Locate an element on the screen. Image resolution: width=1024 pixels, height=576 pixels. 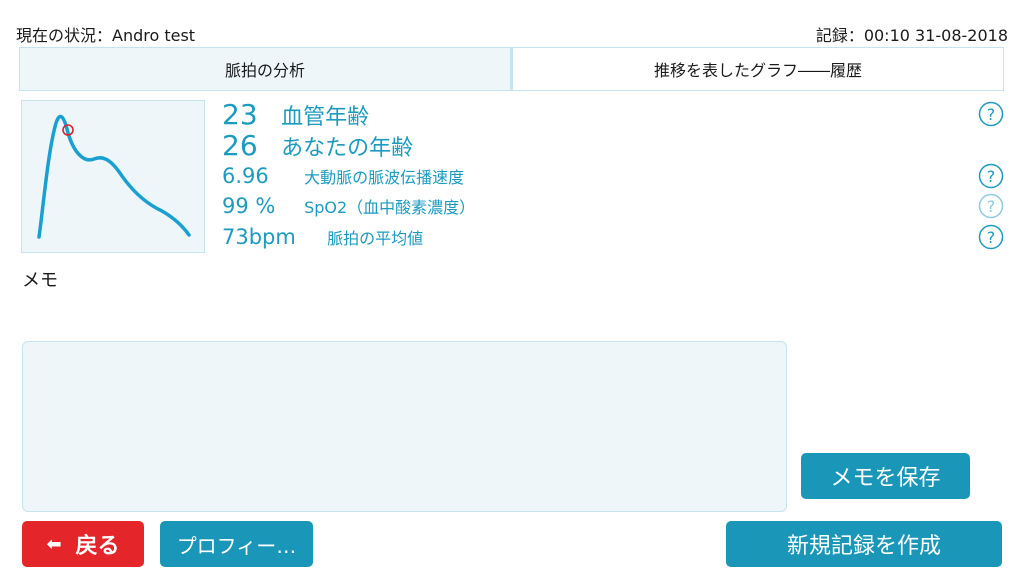
metric-vascular-age: 23 血管年齢 is located at coordinates (295, 114).